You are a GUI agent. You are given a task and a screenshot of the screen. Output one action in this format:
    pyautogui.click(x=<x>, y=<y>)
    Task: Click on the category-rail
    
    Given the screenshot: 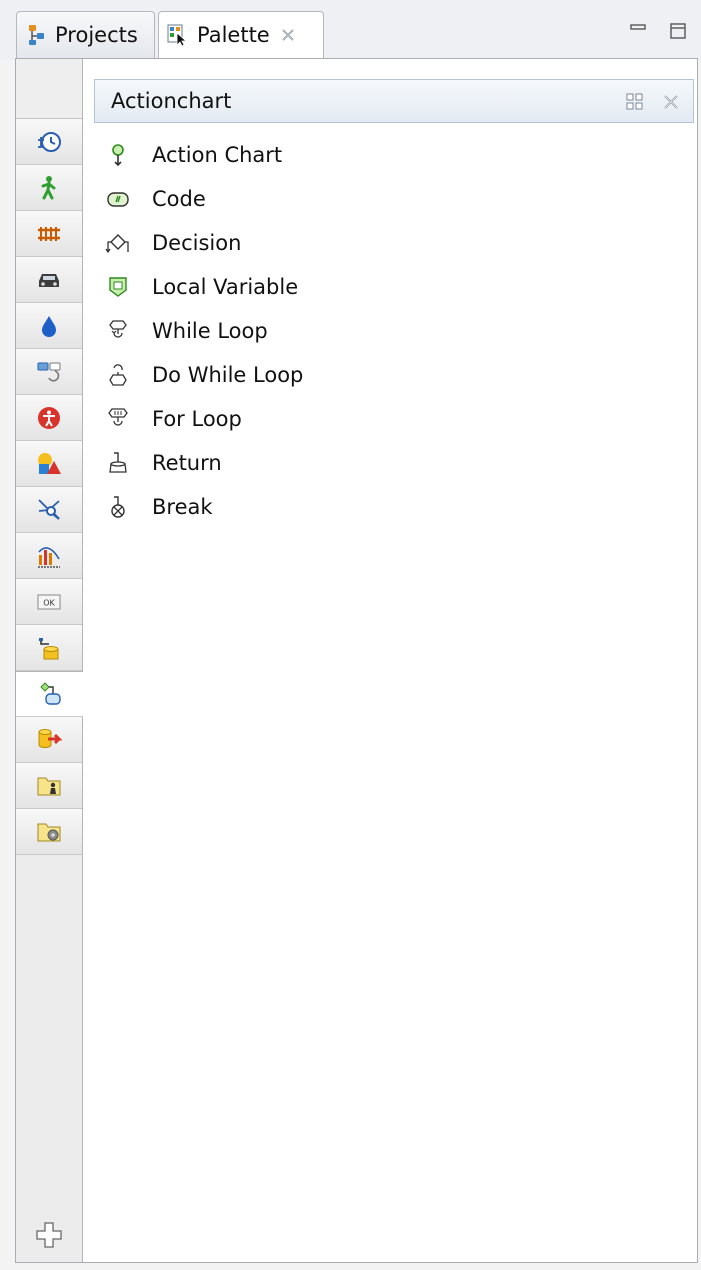 What is the action you would take?
    pyautogui.click(x=49, y=234)
    